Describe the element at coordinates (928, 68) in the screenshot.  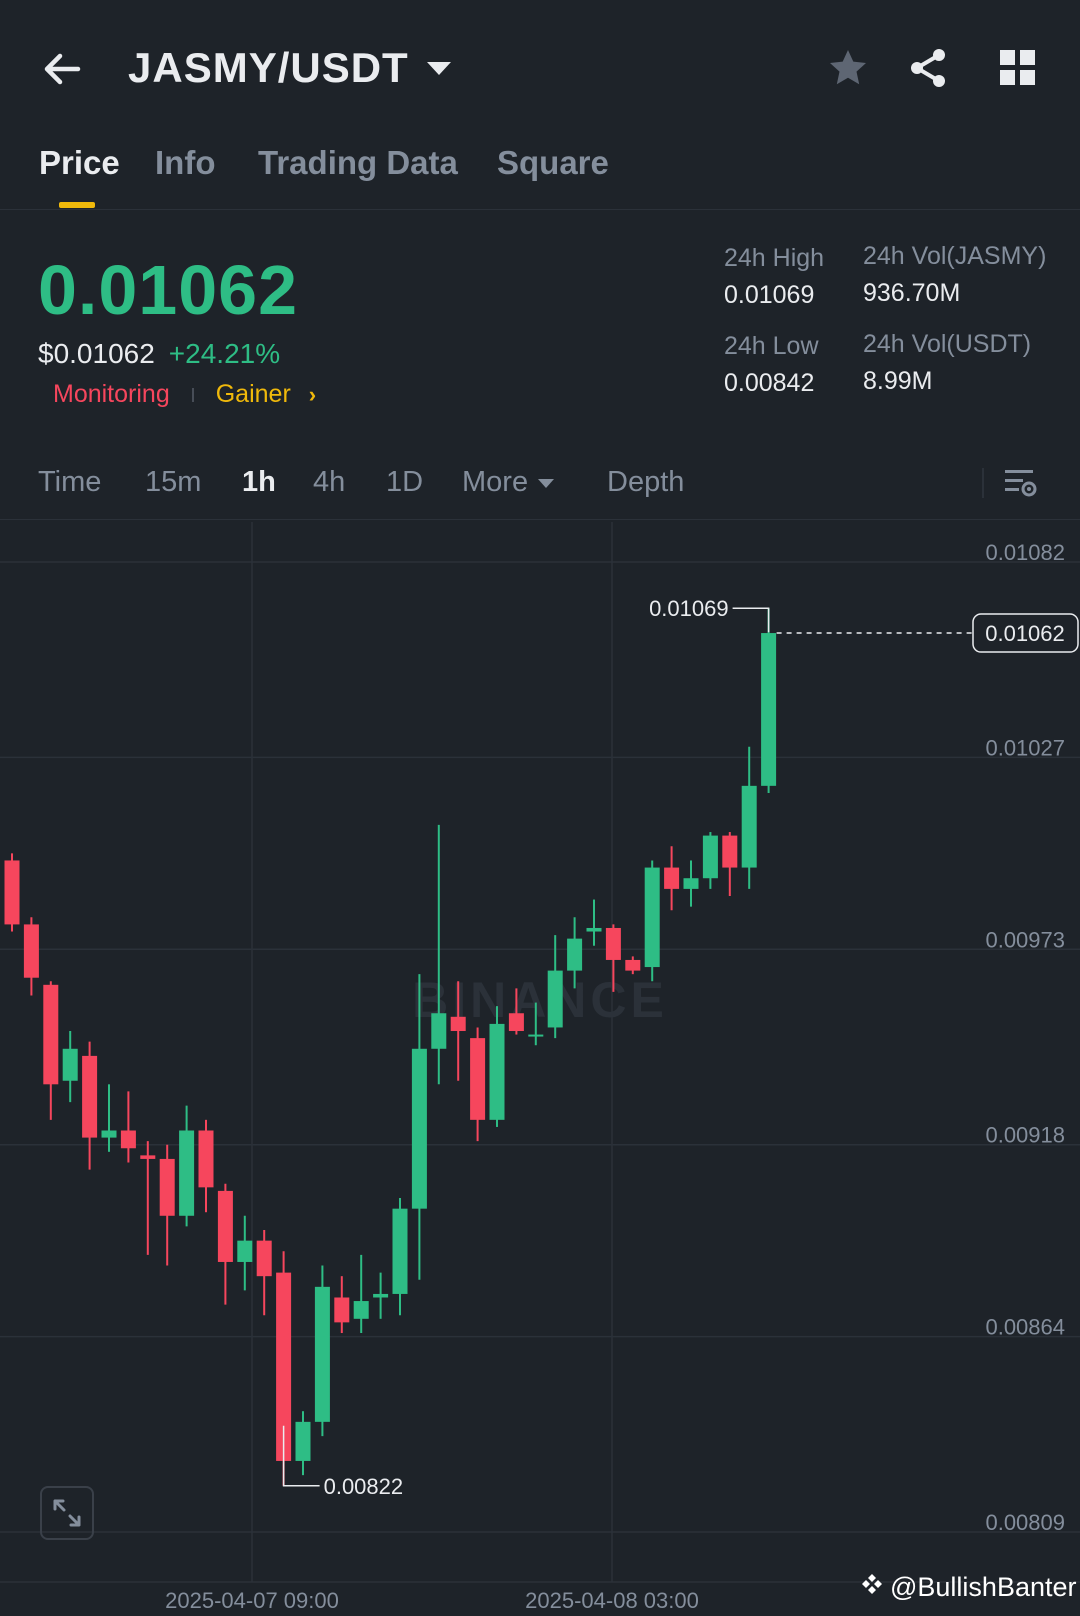
I see `share-icon` at that location.